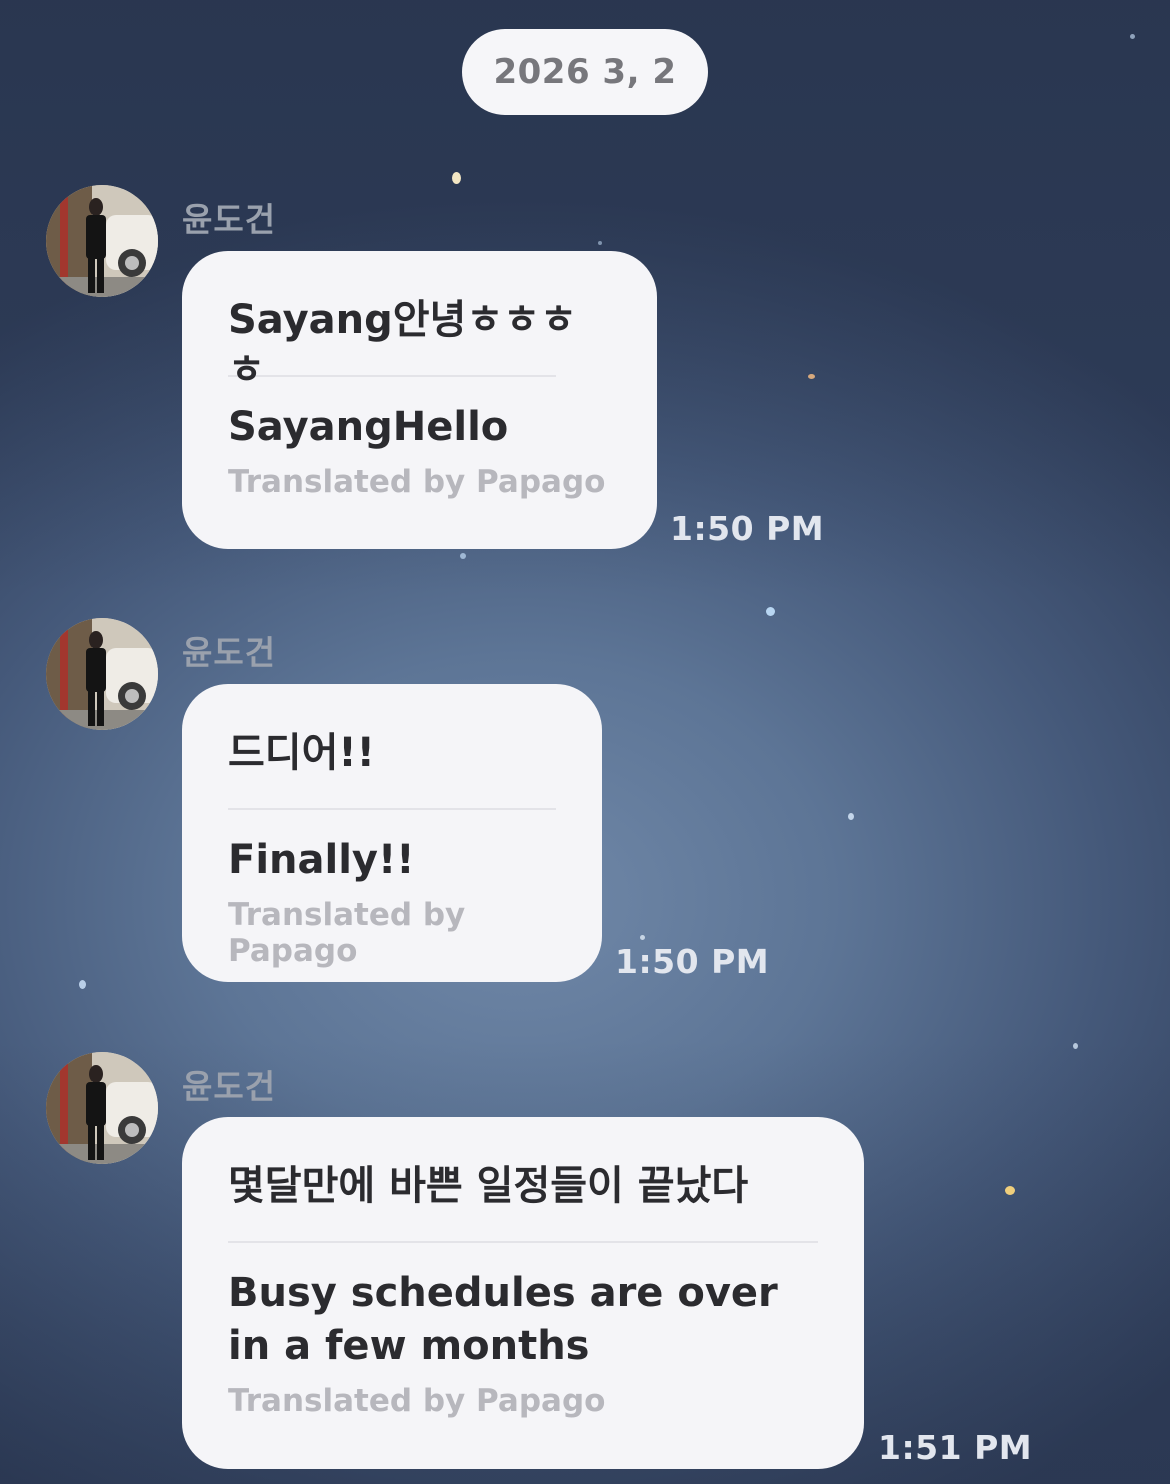 This screenshot has width=1170, height=1484. Describe the element at coordinates (503, 1319) in the screenshot. I see `translated-text: Busy schedules are over in a few months` at that location.